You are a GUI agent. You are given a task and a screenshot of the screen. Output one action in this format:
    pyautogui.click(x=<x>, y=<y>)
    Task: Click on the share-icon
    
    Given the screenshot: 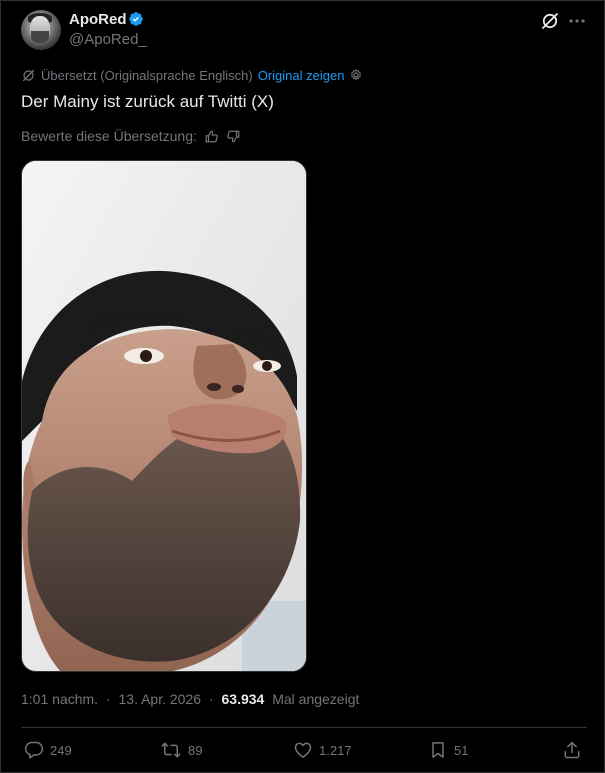 What is the action you would take?
    pyautogui.click(x=572, y=750)
    